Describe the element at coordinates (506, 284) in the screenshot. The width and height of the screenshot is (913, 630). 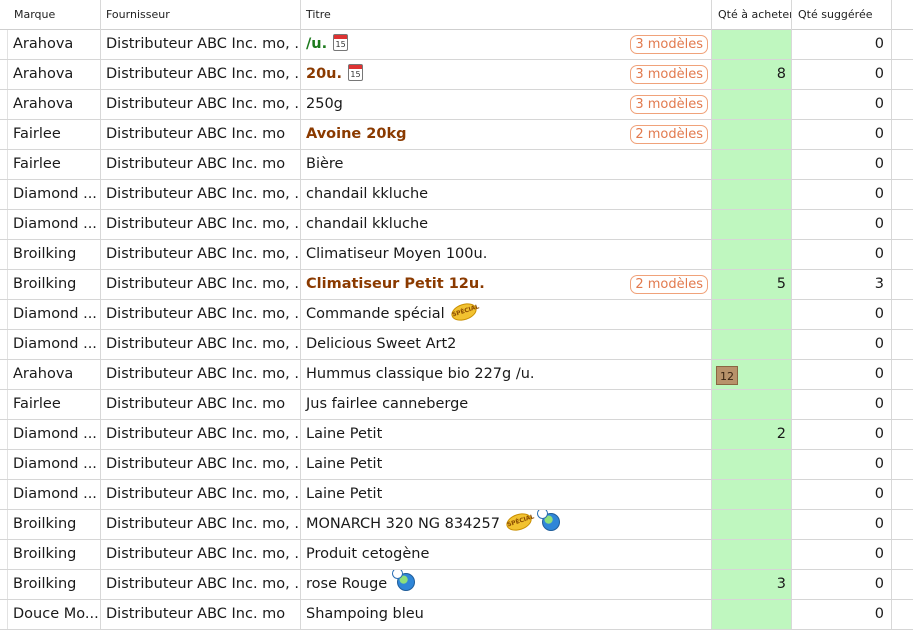
I see `cell-titre: Climatiseur Petit 12u. 2 modèles` at that location.